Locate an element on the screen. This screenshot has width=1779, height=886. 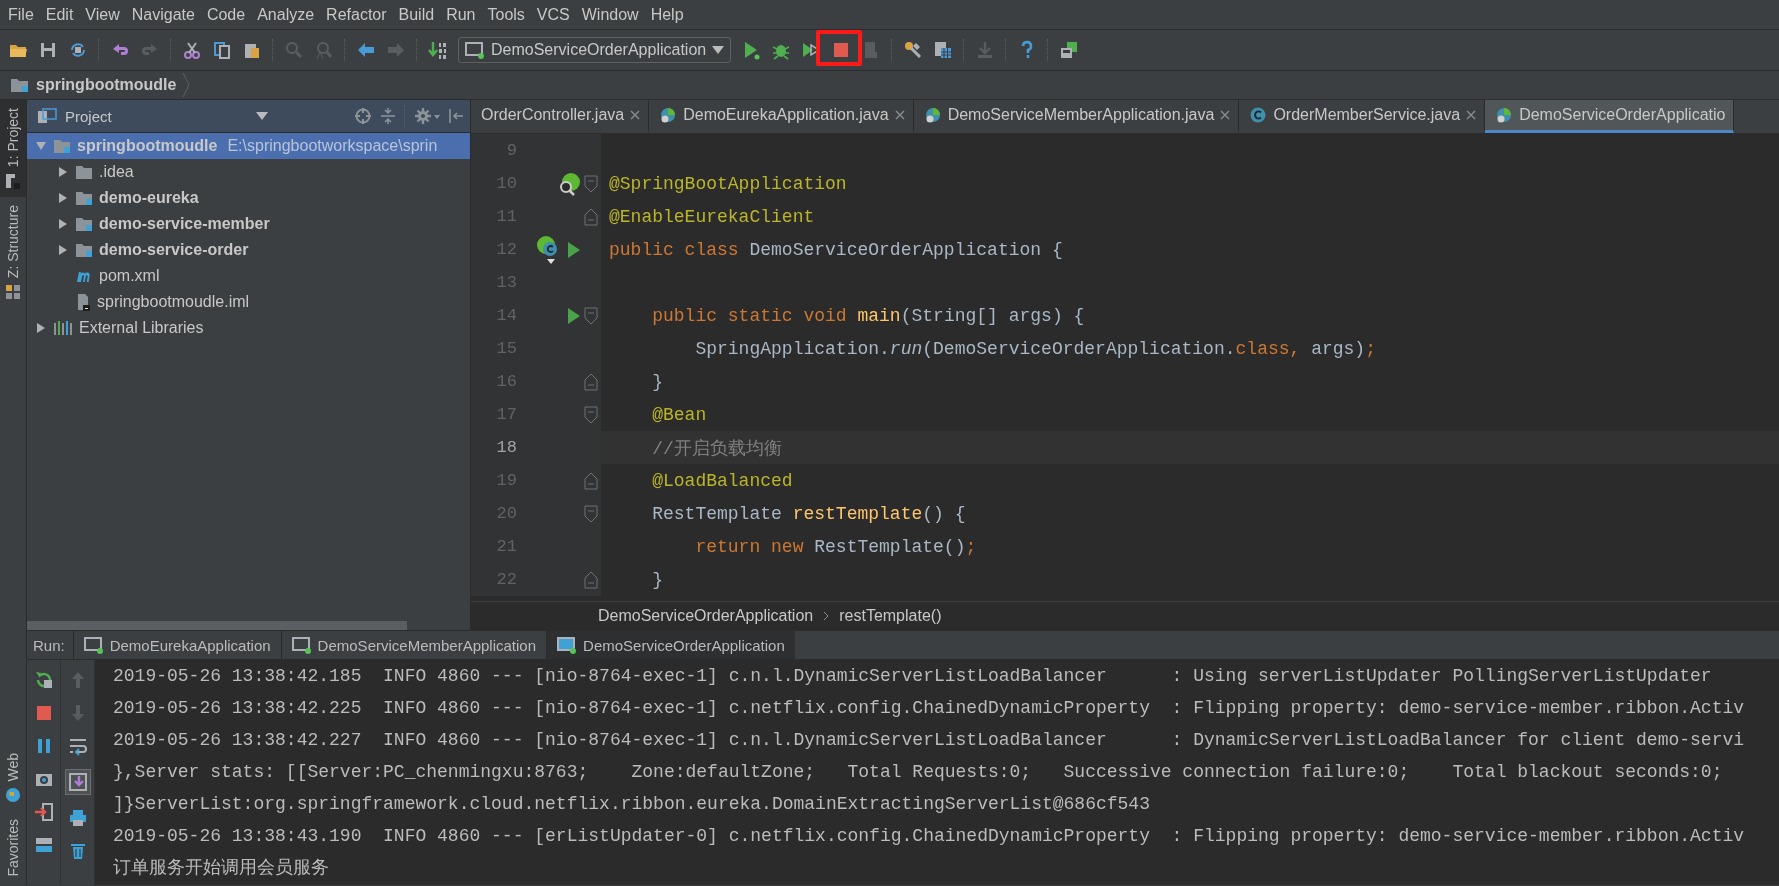
exit-icon is located at coordinates (43, 812).